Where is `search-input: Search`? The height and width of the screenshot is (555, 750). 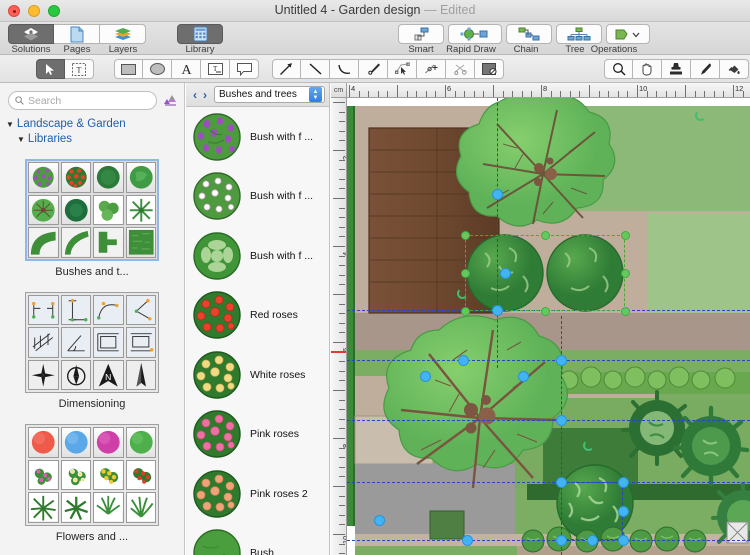 search-input: Search is located at coordinates (82, 100).